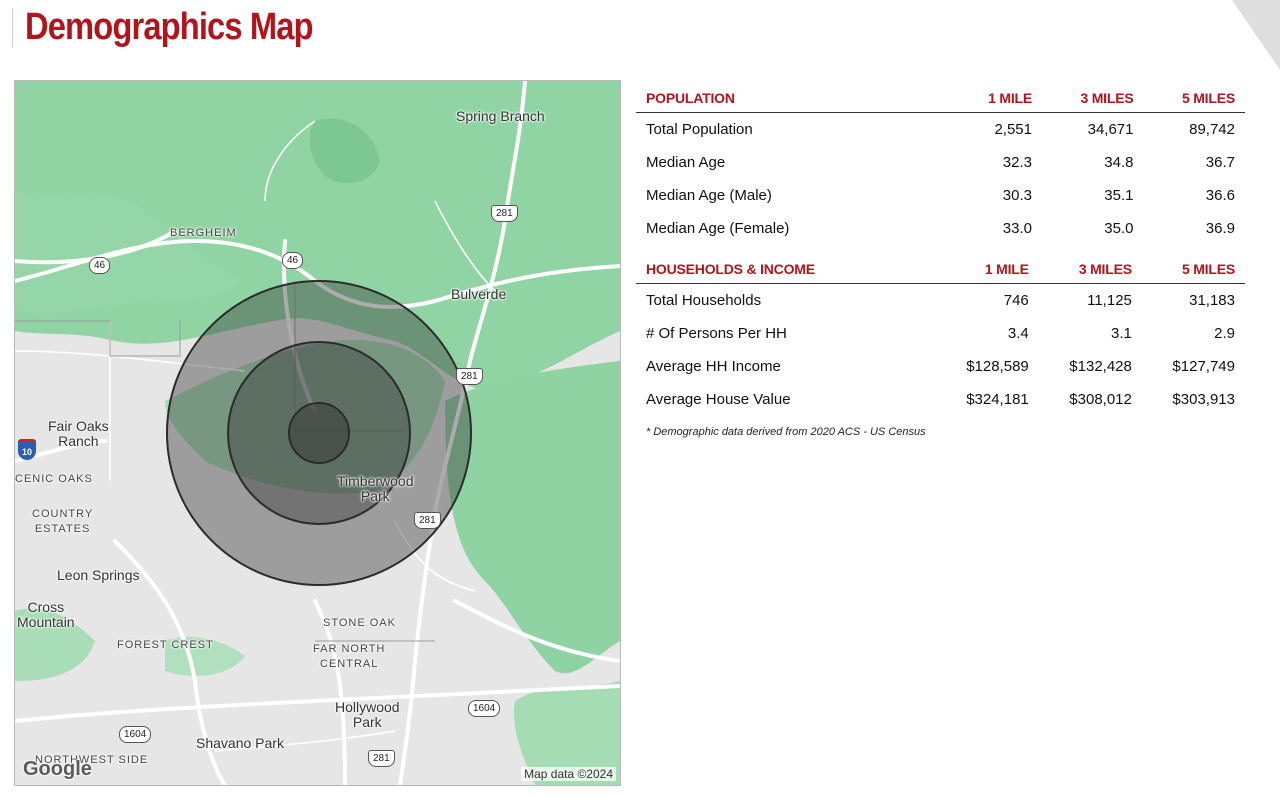 The image size is (1280, 797). I want to click on ring-1-mile, so click(319, 433).